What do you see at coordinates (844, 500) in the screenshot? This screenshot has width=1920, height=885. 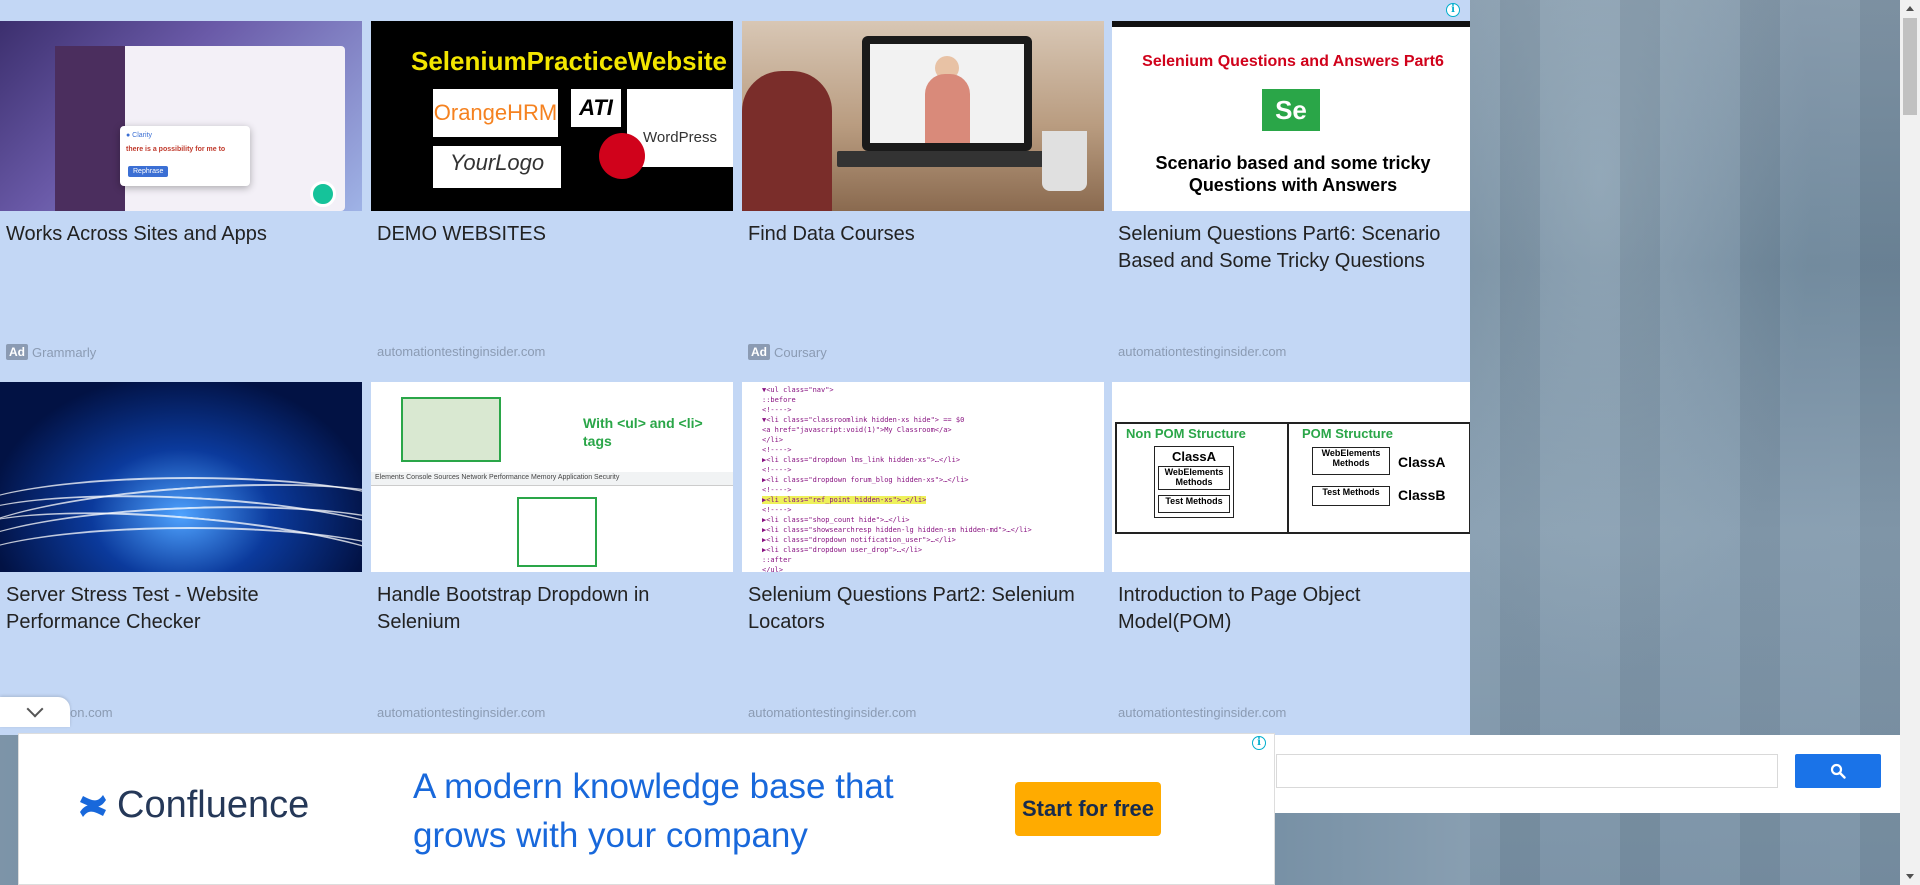 I see `code-line: ▶<li class="ref_point hidden-xs">…</li>` at bounding box center [844, 500].